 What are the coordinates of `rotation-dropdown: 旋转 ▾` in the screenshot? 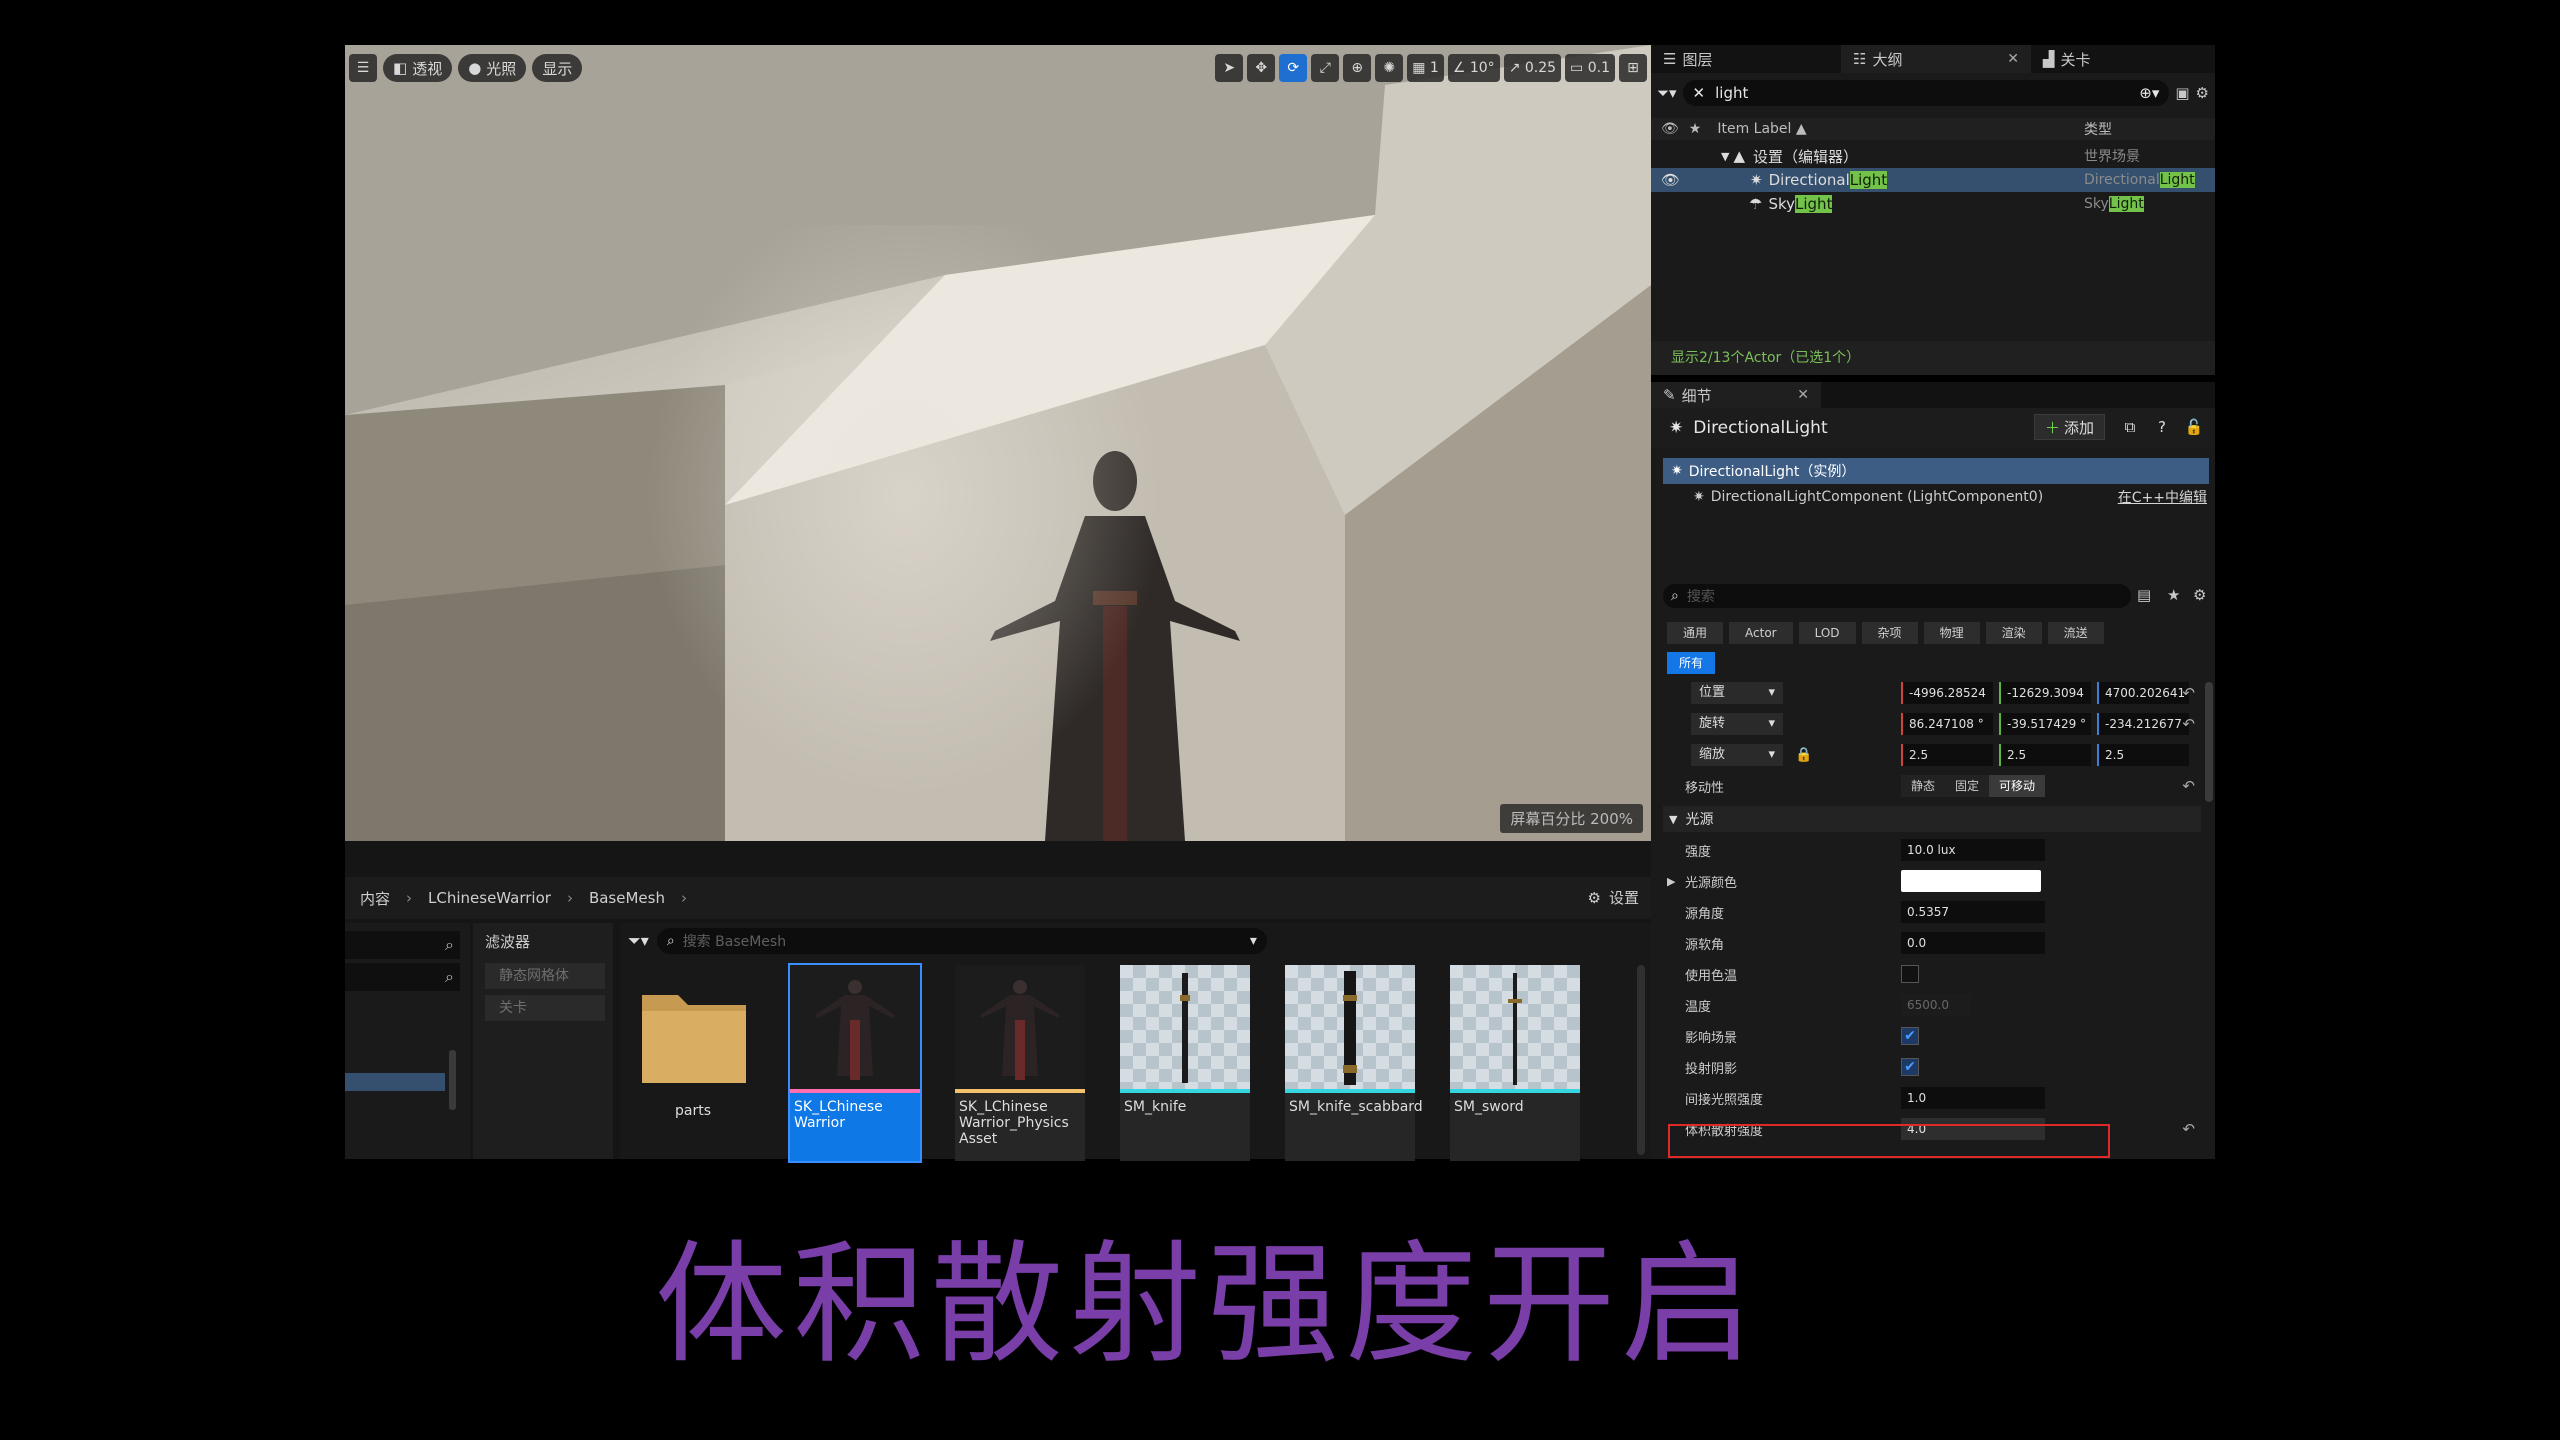 It's located at (1737, 724).